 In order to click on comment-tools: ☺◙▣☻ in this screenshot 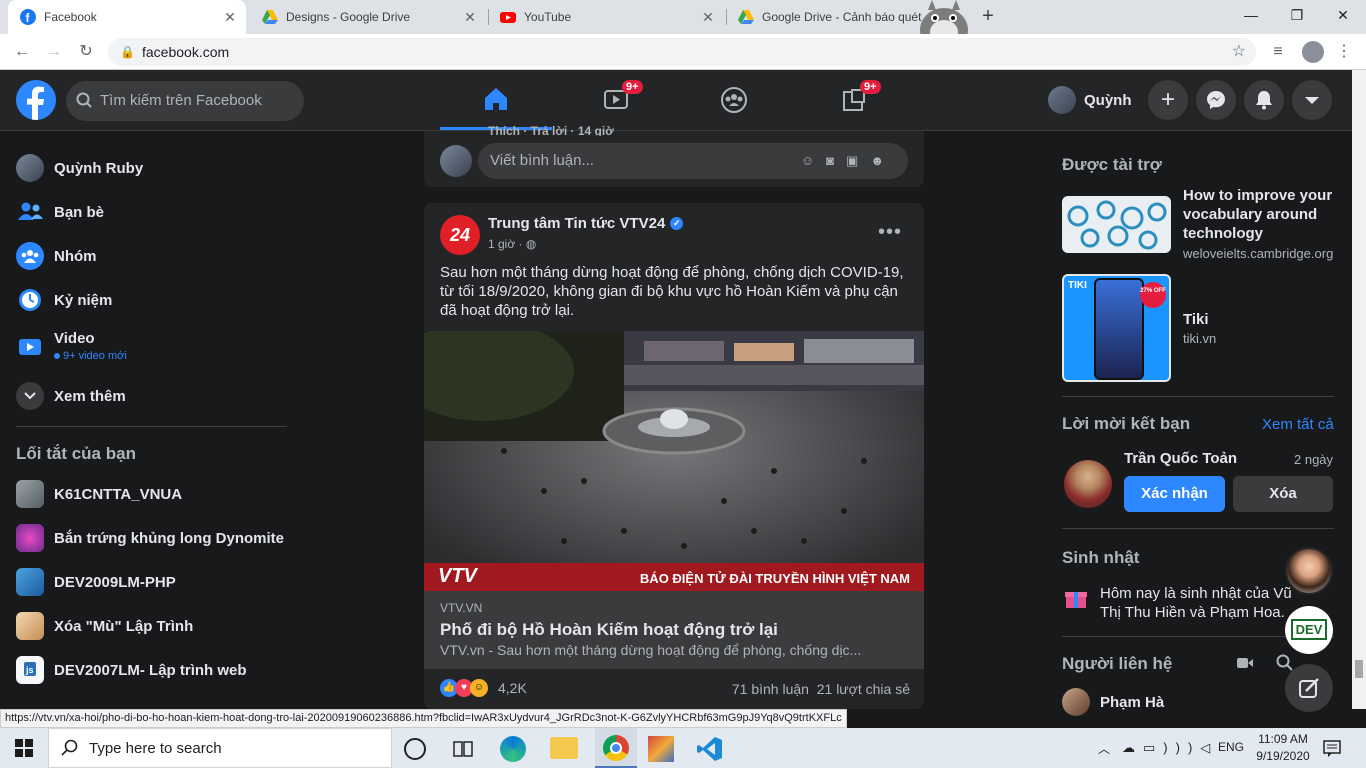, I will do `click(848, 161)`.